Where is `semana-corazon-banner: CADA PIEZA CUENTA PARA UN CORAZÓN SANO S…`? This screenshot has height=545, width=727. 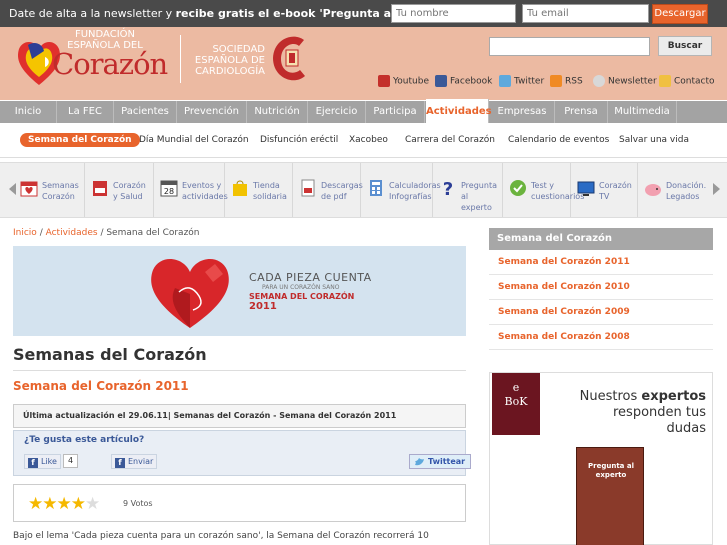
semana-corazon-banner: CADA PIEZA CUENTA PARA UN CORAZÓN SANO S… is located at coordinates (239, 291).